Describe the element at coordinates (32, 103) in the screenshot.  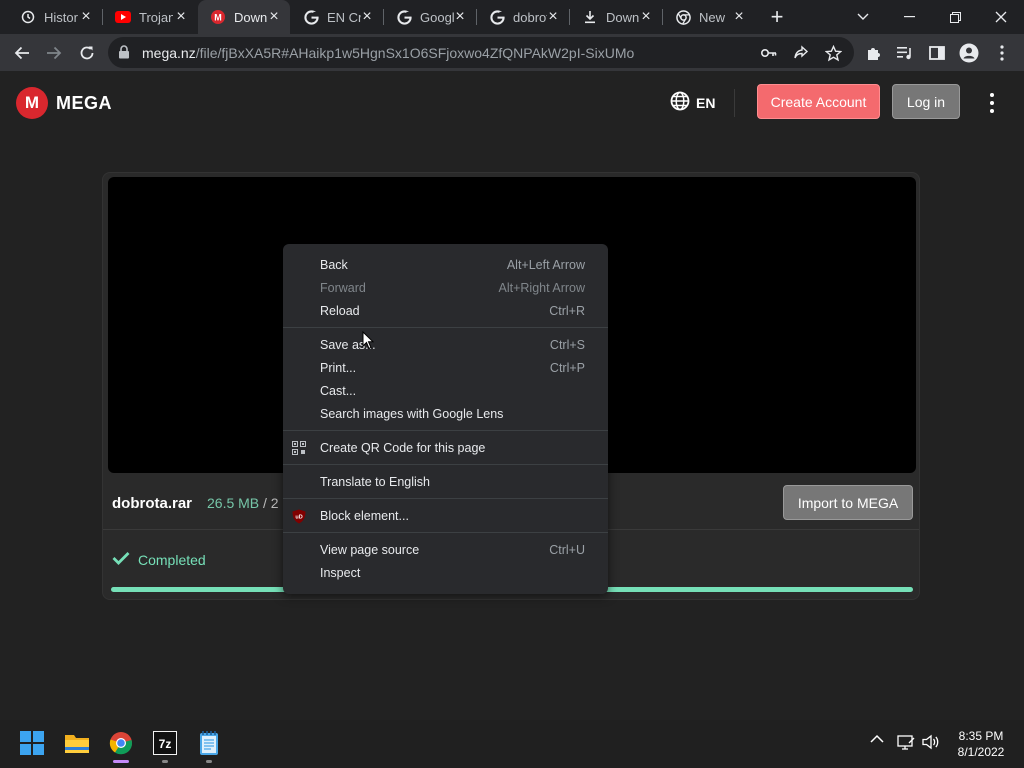
I see `mega-logo-circle: M` at that location.